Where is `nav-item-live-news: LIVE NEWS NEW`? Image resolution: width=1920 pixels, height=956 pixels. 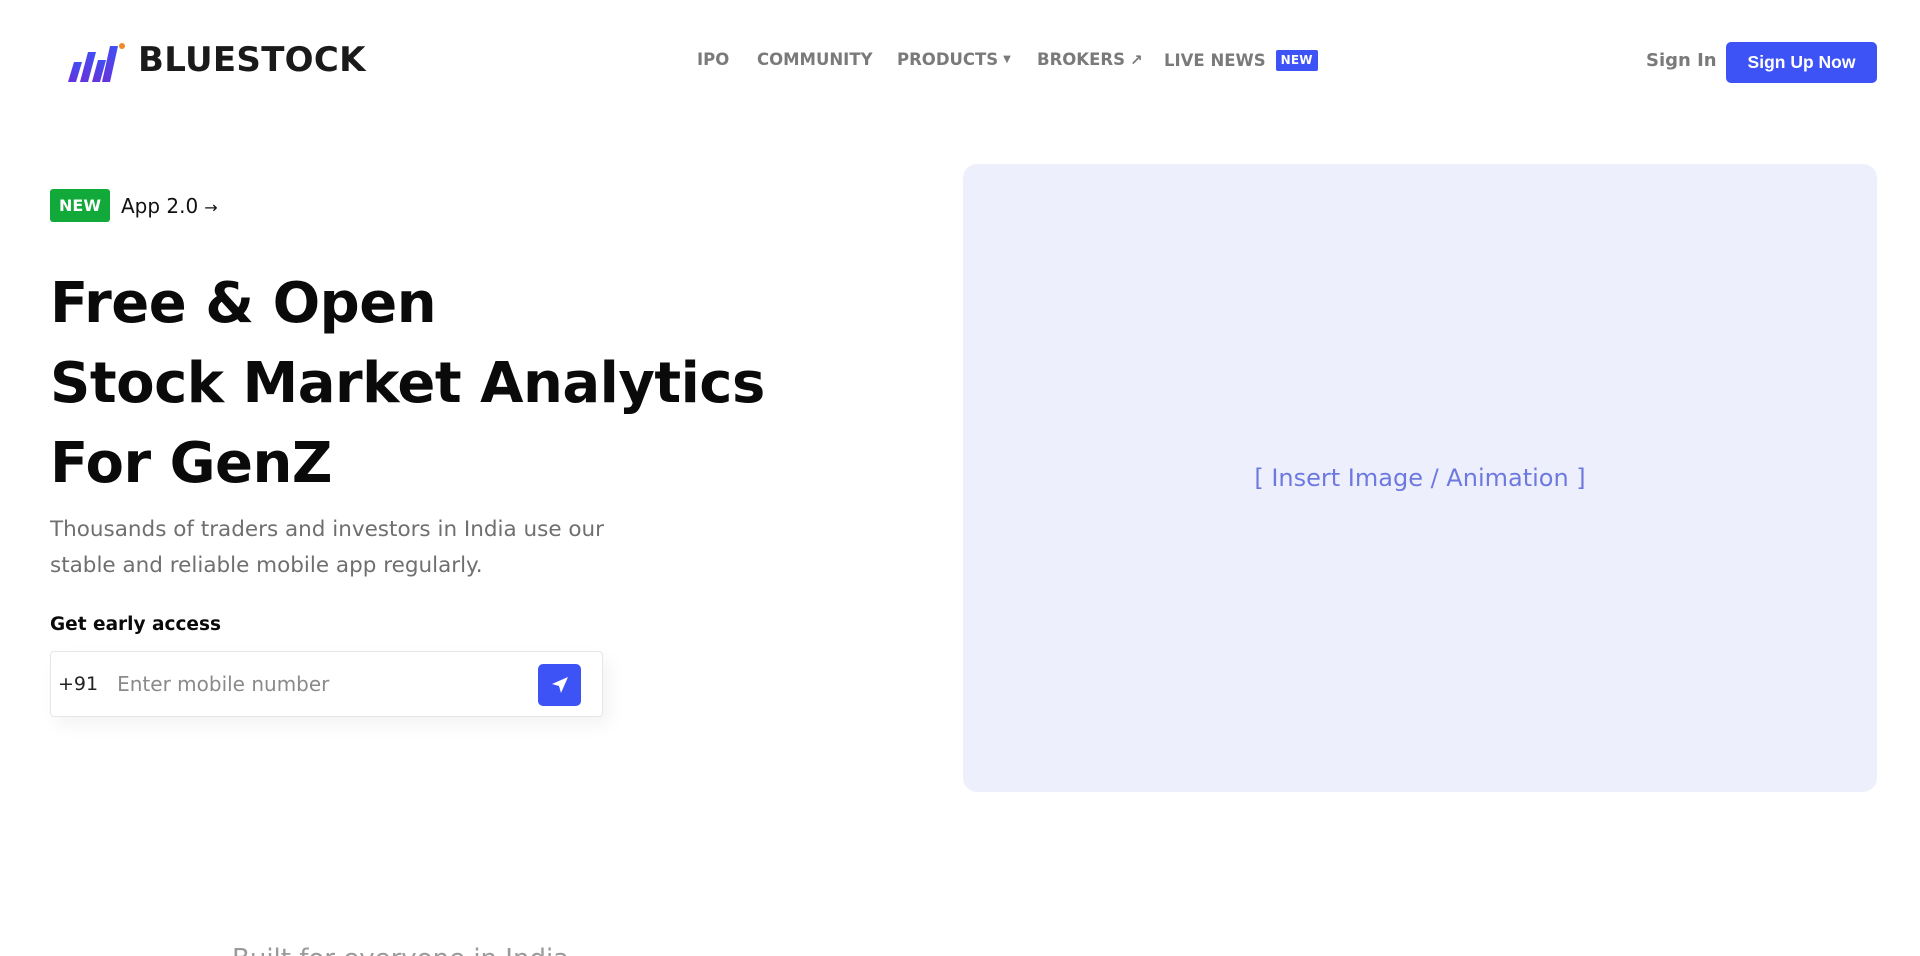 nav-item-live-news: LIVE NEWS NEW is located at coordinates (1241, 60).